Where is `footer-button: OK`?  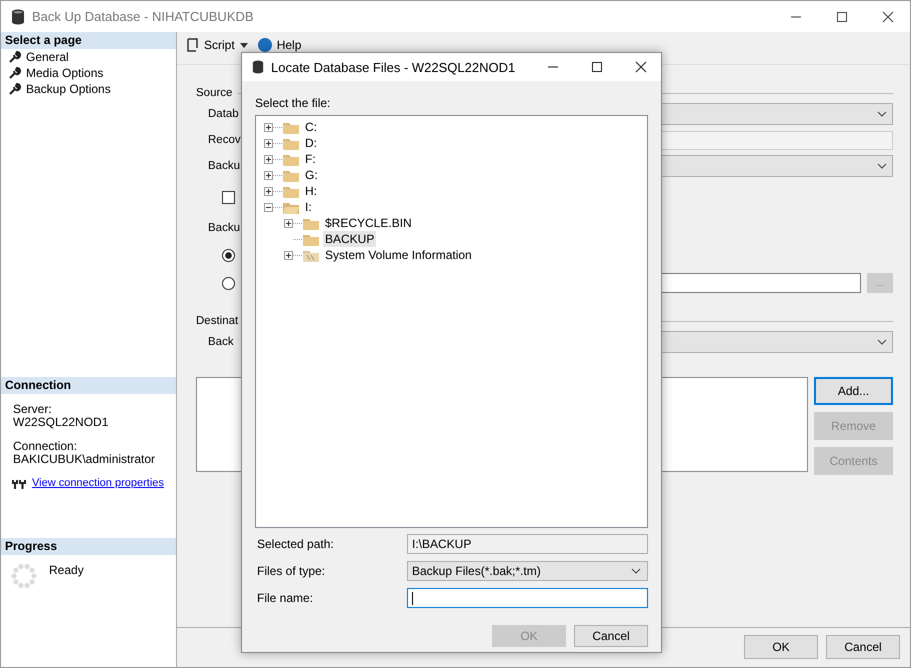
footer-button: OK is located at coordinates (781, 647).